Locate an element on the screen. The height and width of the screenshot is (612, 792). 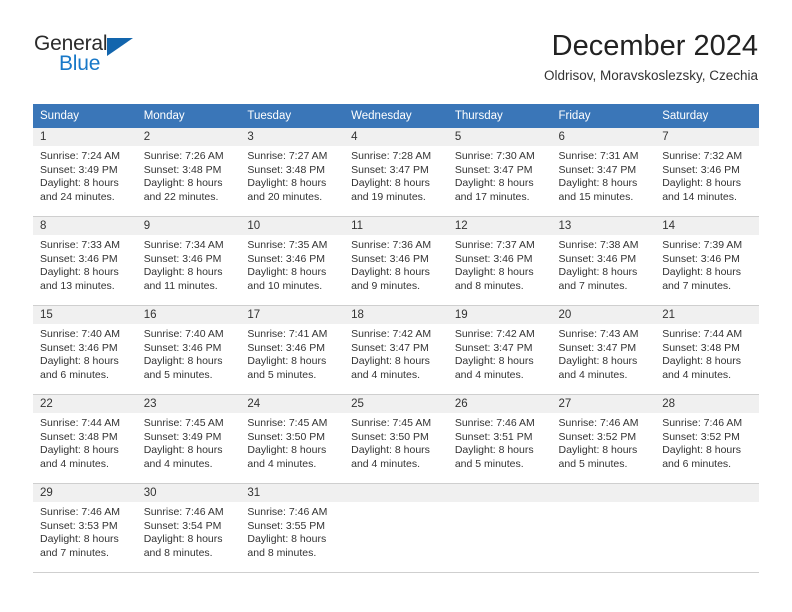
daylight-duration-line2: and 22 minutes. is located at coordinates (181, 196).